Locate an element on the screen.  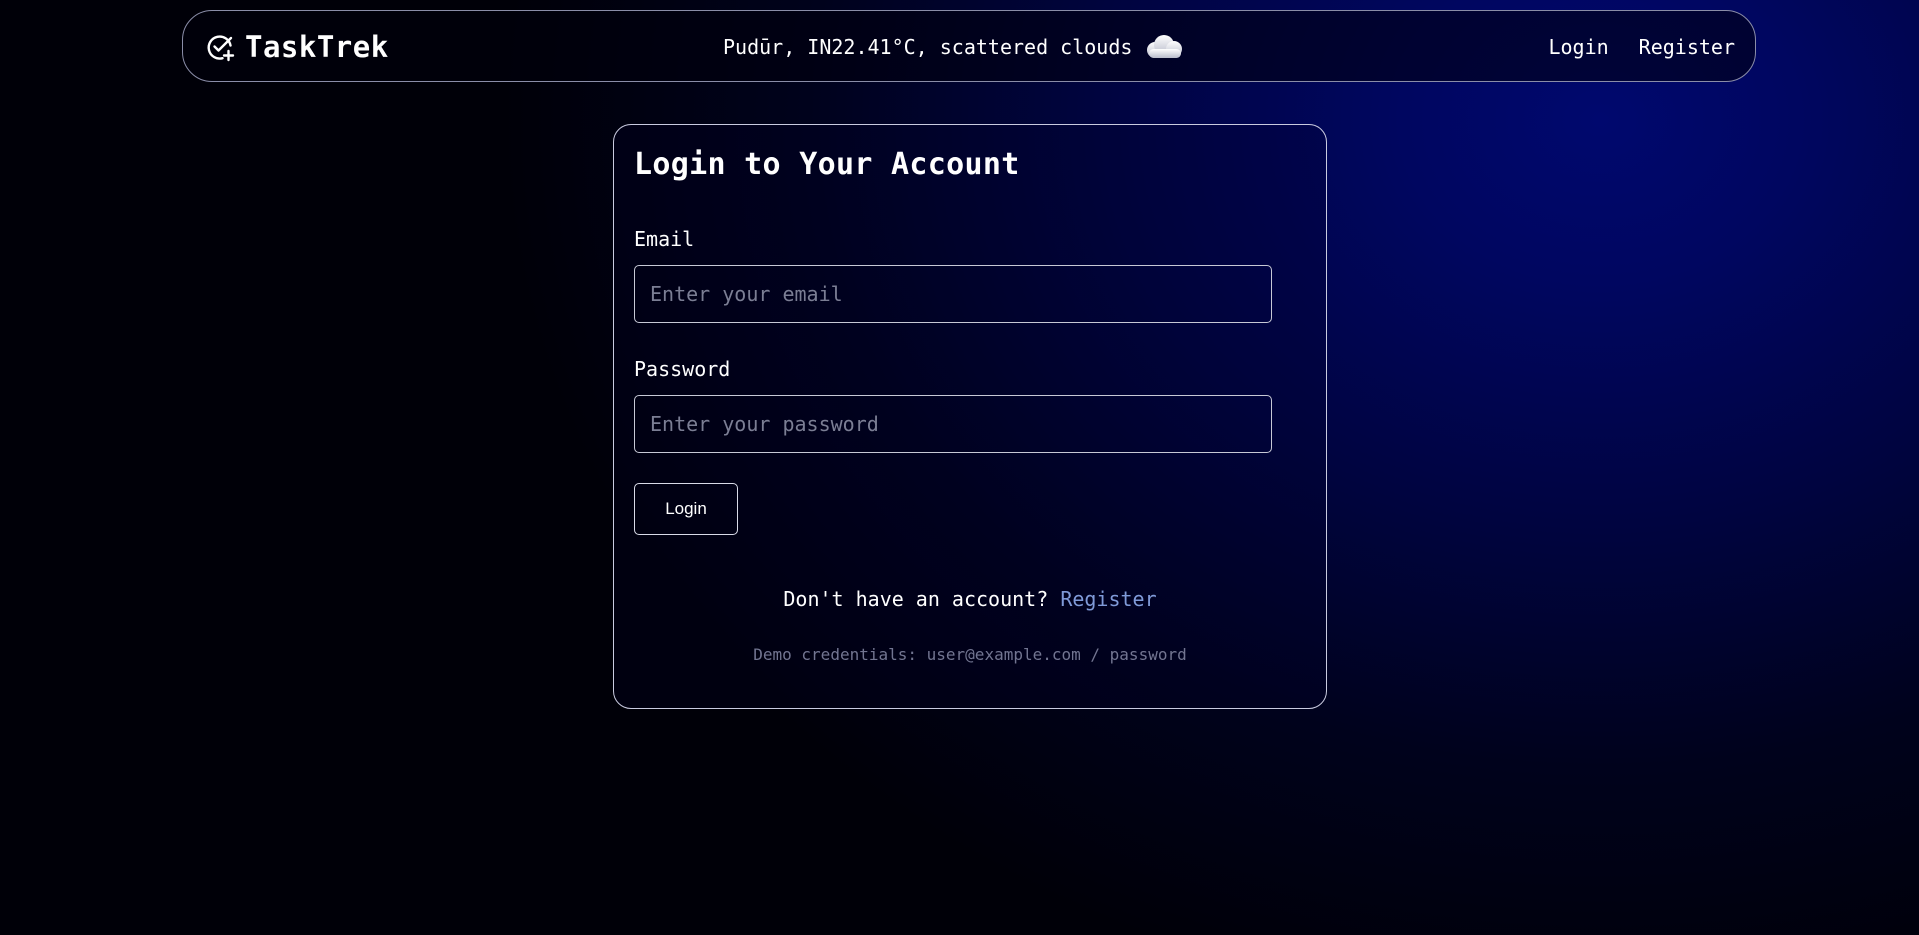
nav-login-link: Login is located at coordinates (1578, 47).